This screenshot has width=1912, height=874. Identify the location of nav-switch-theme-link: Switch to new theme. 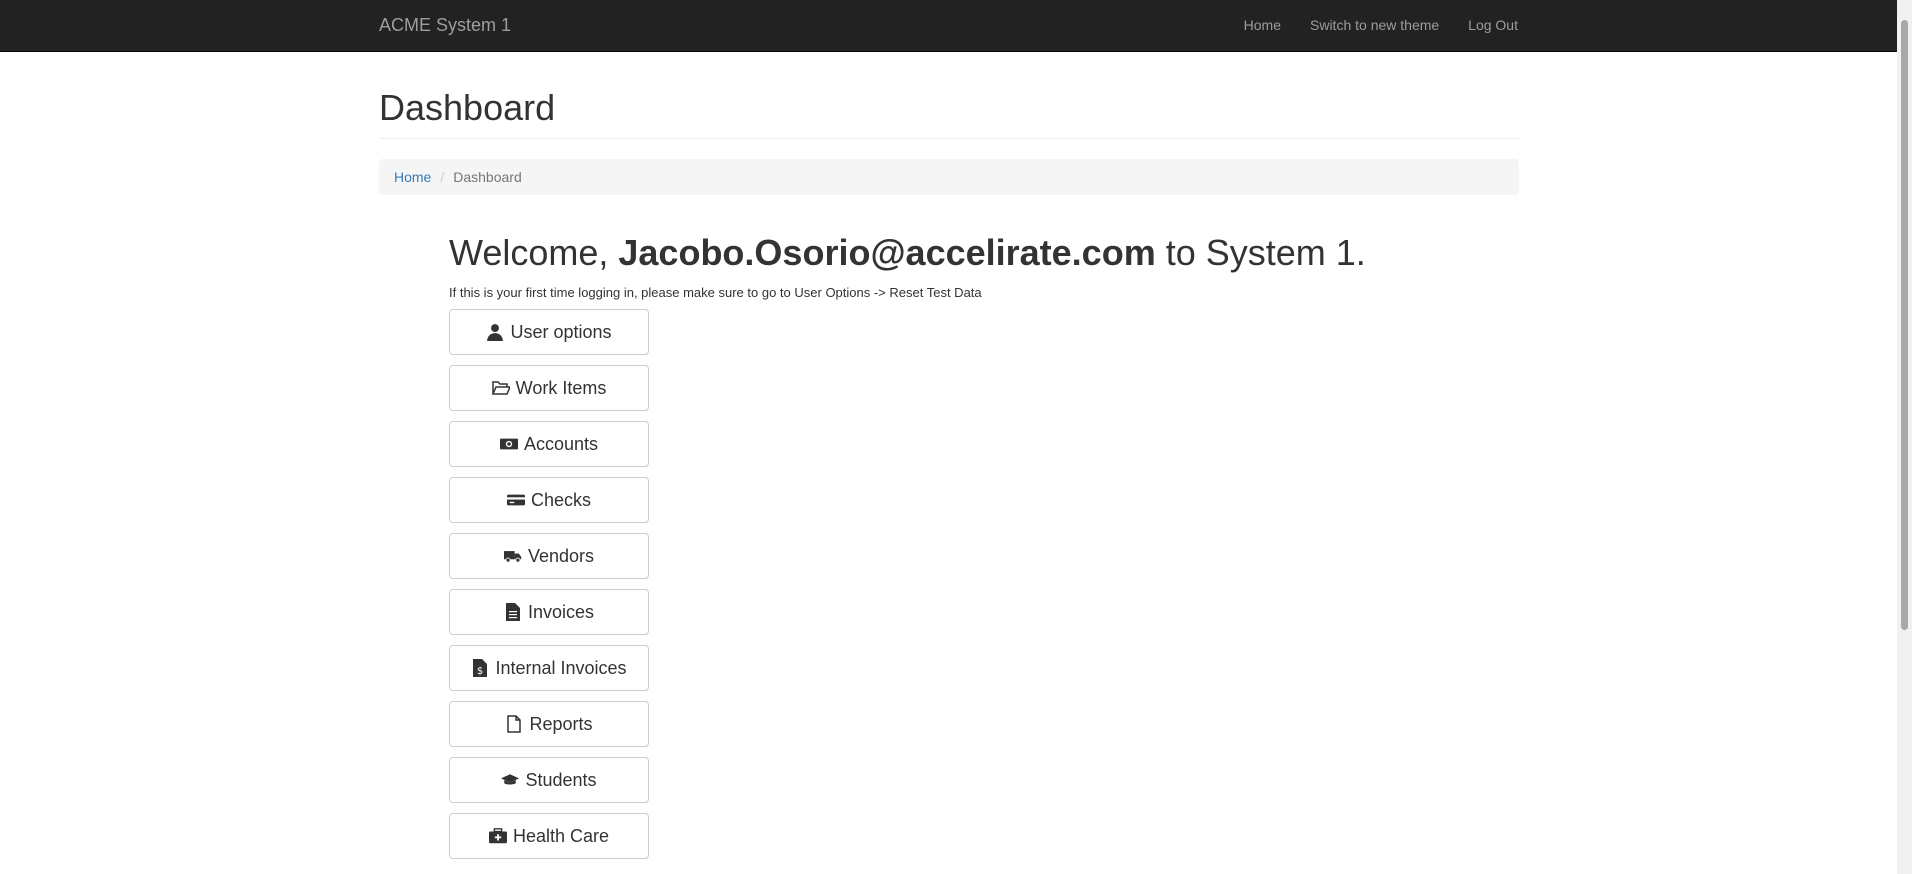
(1374, 25).